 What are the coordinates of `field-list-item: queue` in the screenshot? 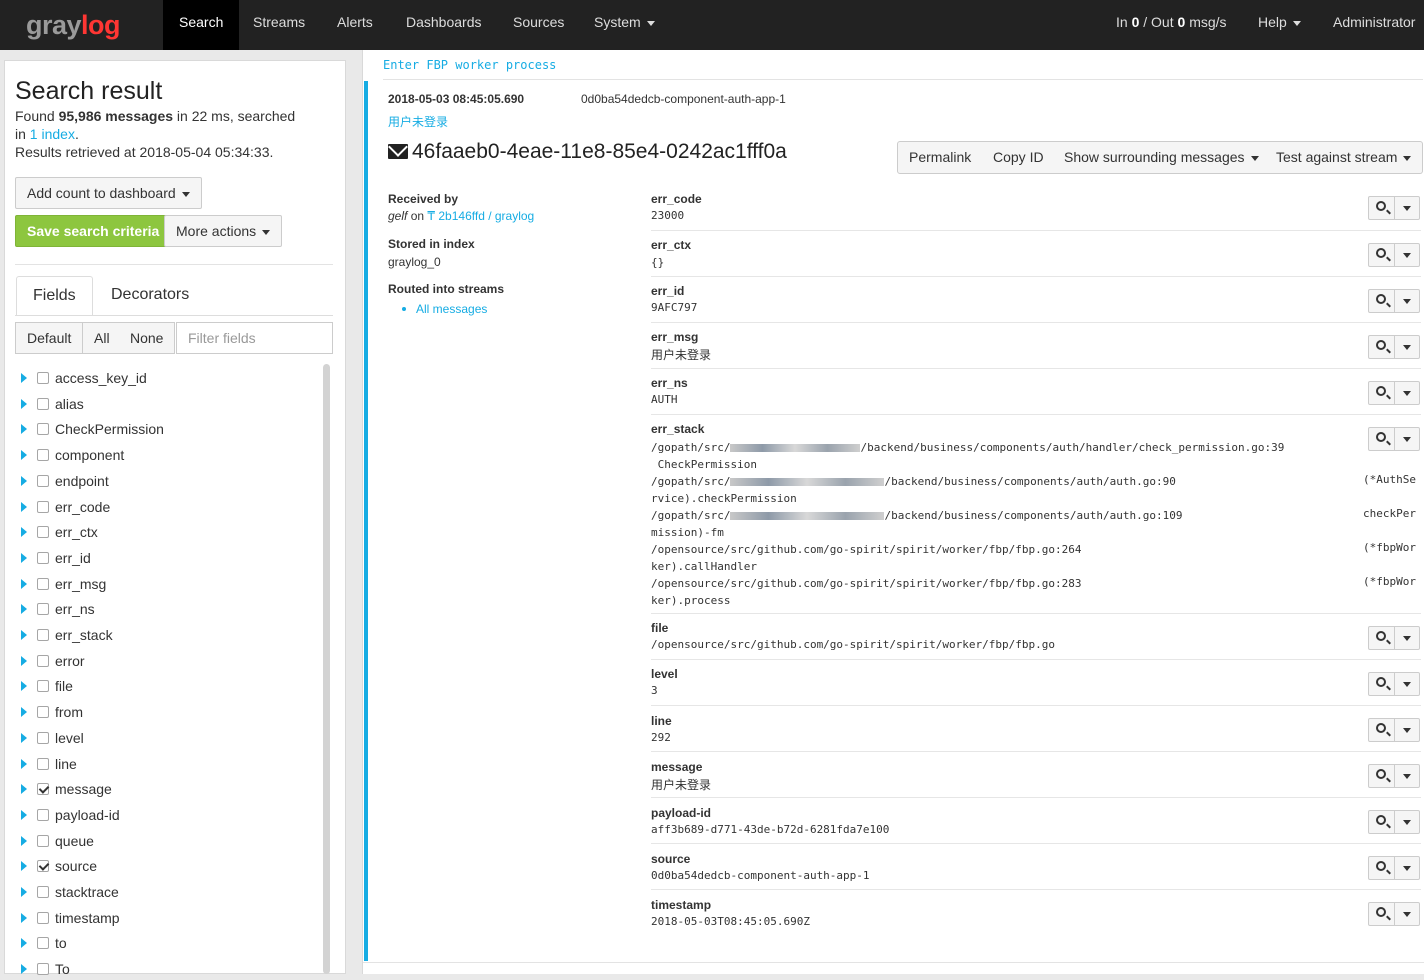 It's located at (57, 841).